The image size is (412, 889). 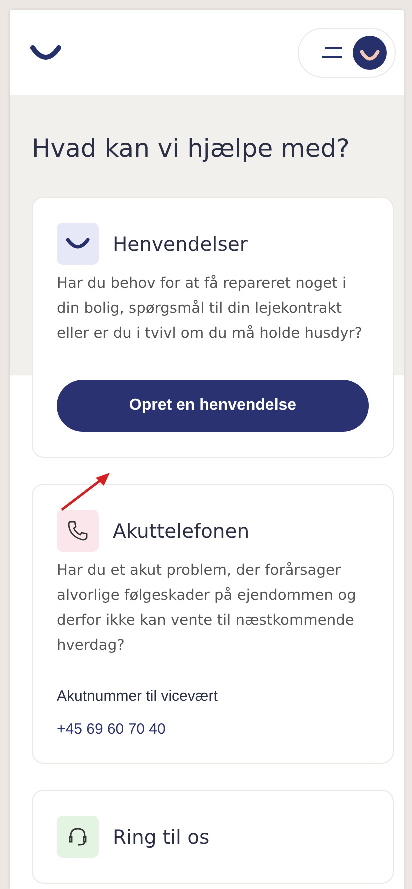 I want to click on card-title: Akuttelefonen, so click(x=181, y=531).